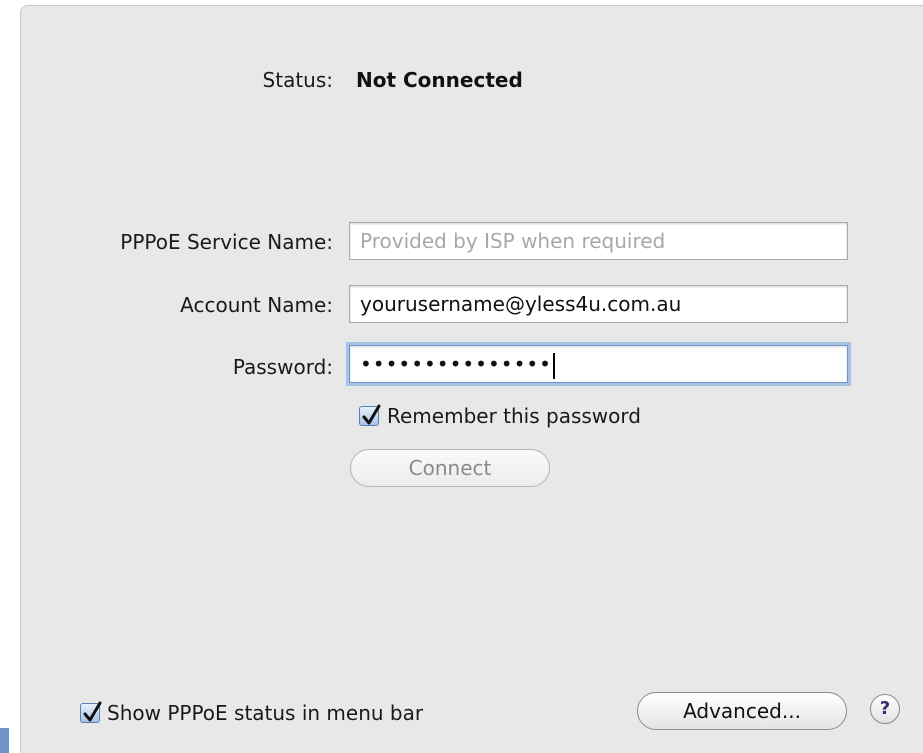 The image size is (923, 753). Describe the element at coordinates (282, 367) in the screenshot. I see `password-label: Password:` at that location.